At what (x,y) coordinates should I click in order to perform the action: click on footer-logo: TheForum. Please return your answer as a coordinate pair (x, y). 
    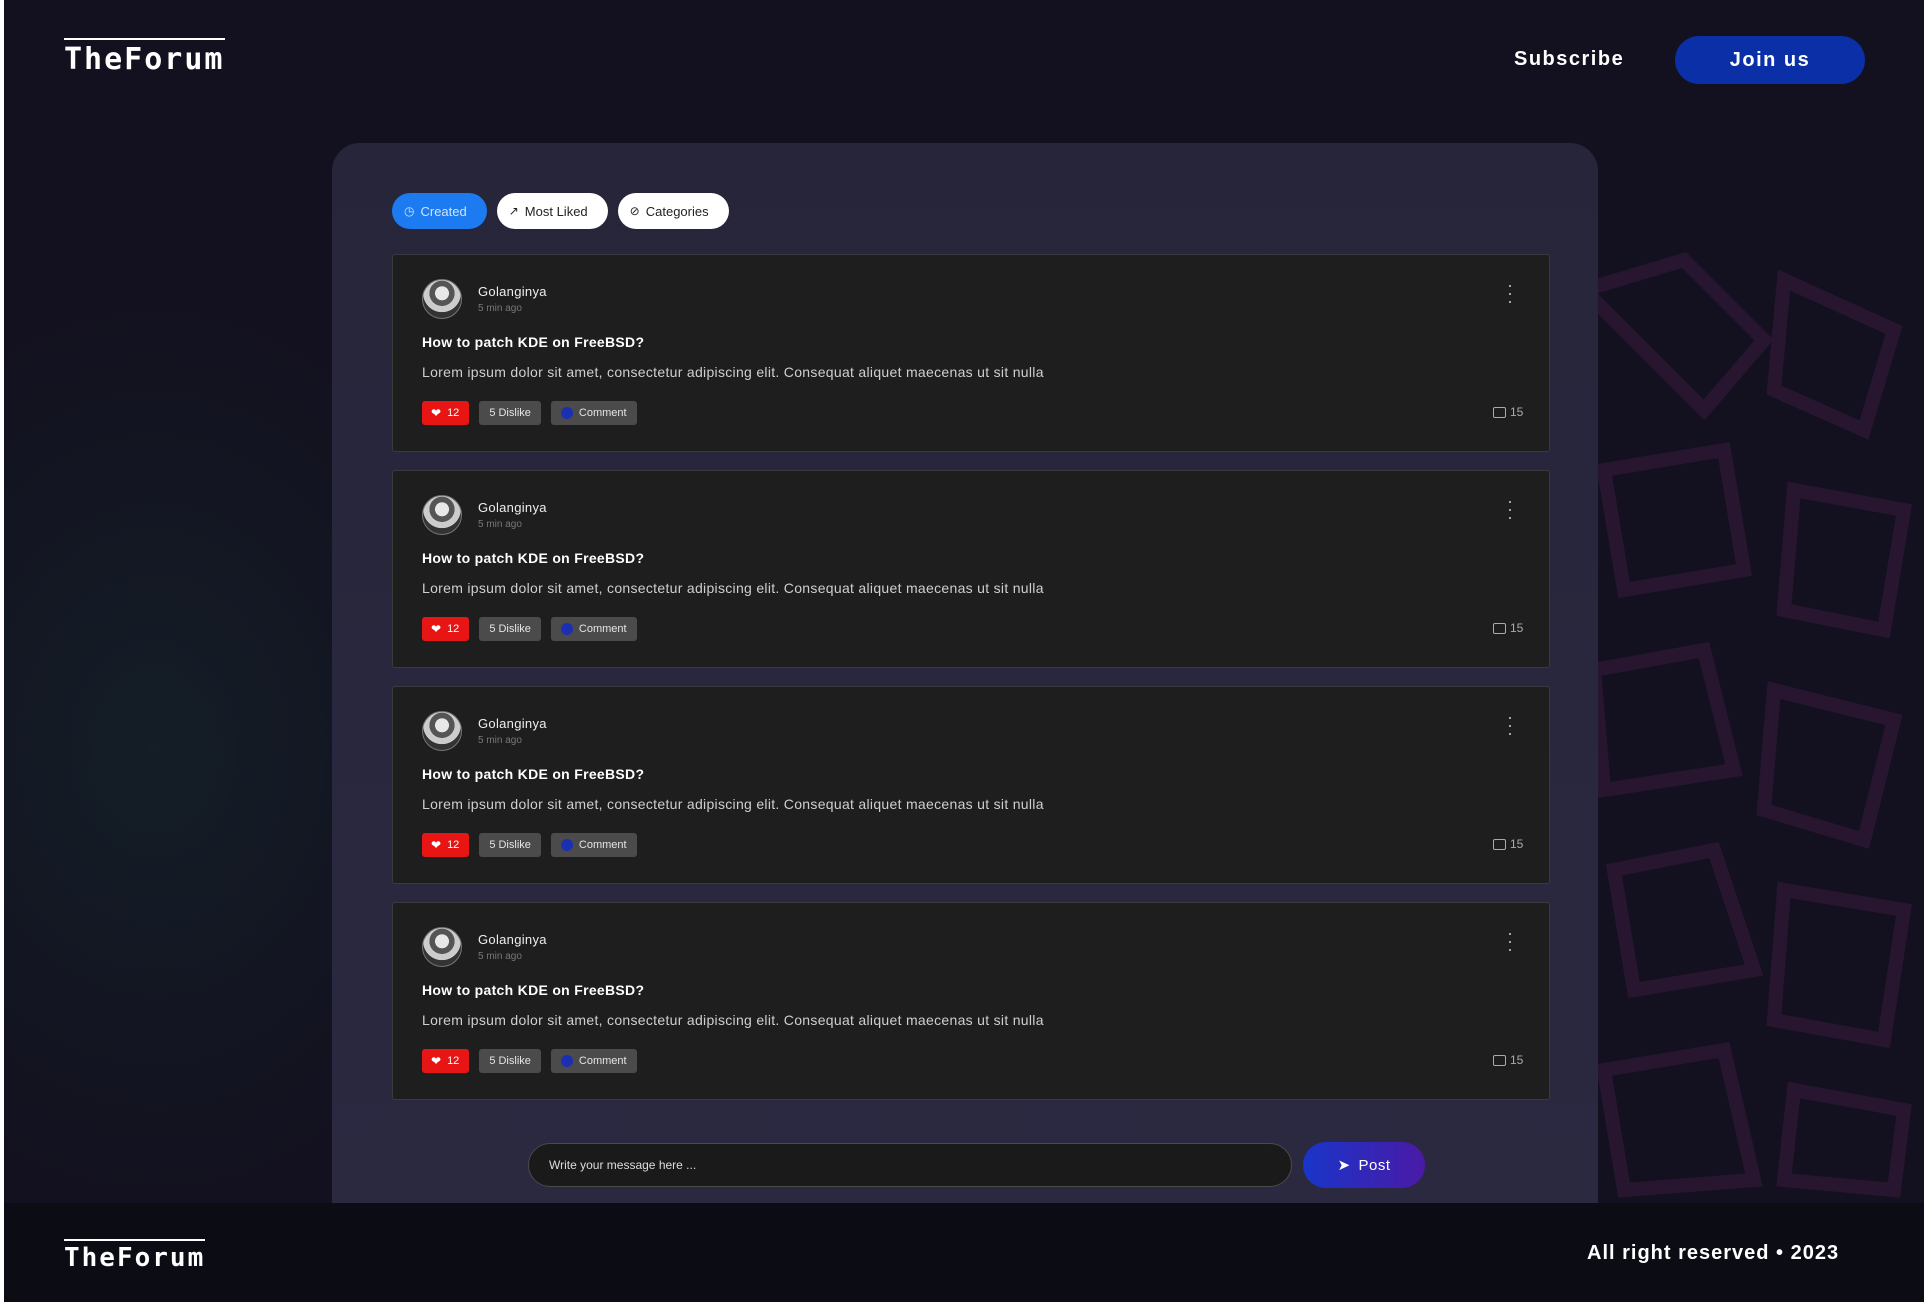
    Looking at the image, I should click on (135, 1256).